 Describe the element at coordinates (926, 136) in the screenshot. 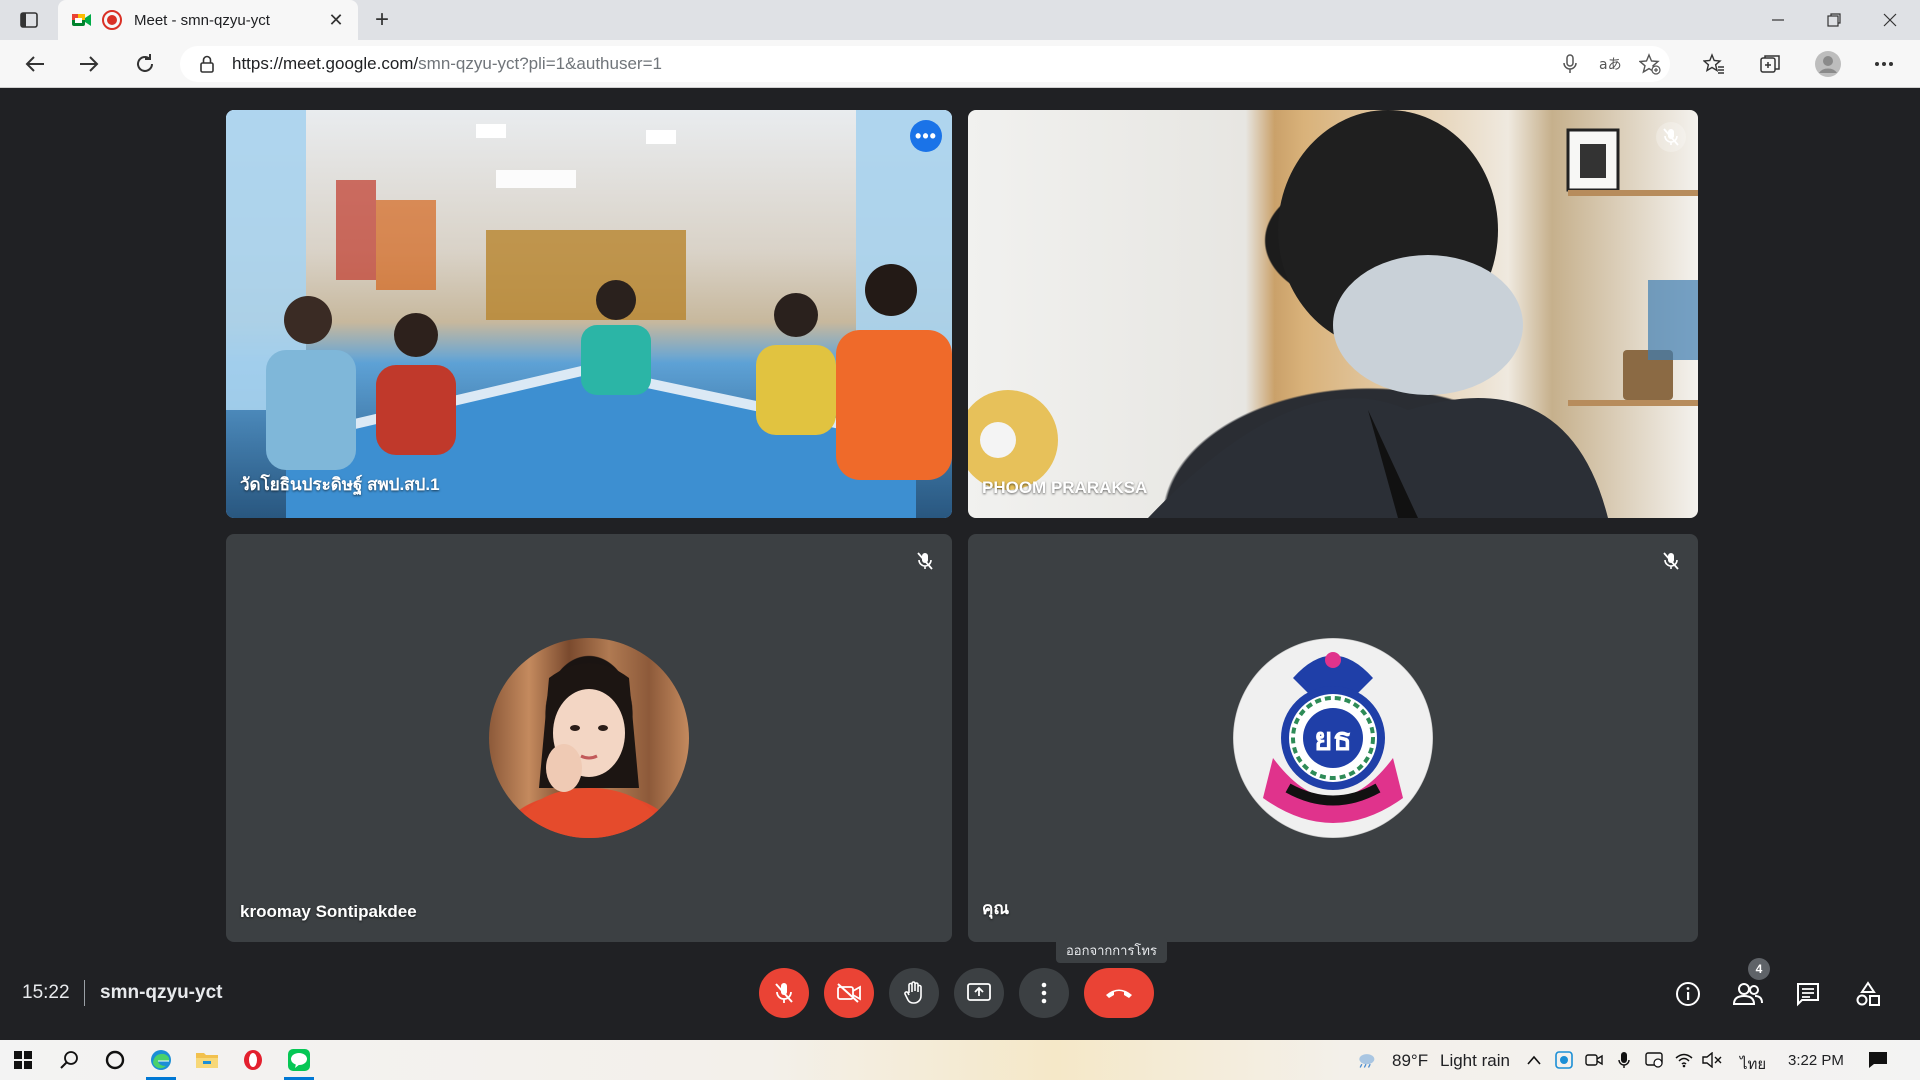

I see `tile-options-icon: •••` at that location.